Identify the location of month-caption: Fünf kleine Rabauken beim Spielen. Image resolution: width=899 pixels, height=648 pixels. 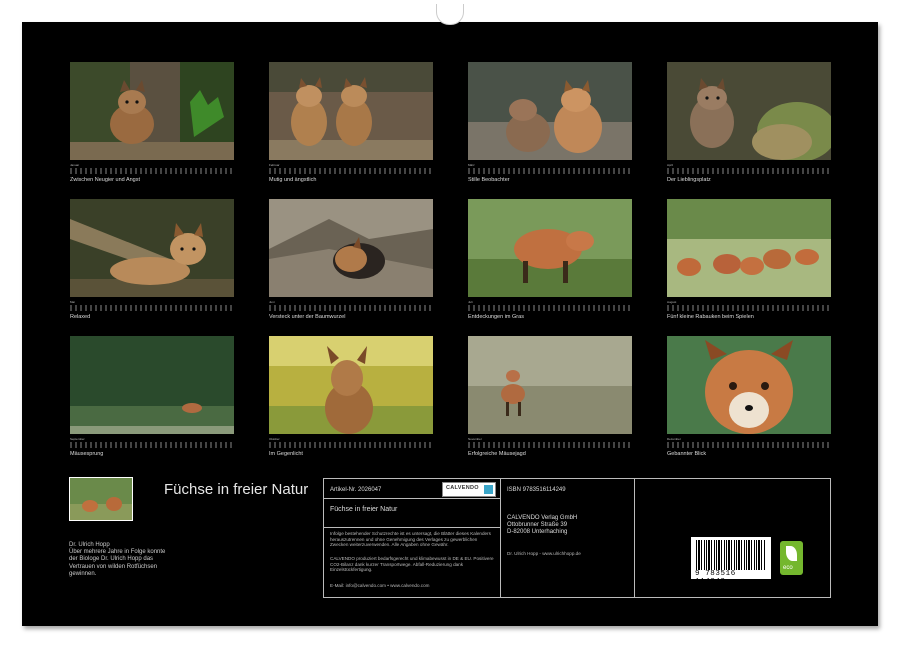
(749, 317).